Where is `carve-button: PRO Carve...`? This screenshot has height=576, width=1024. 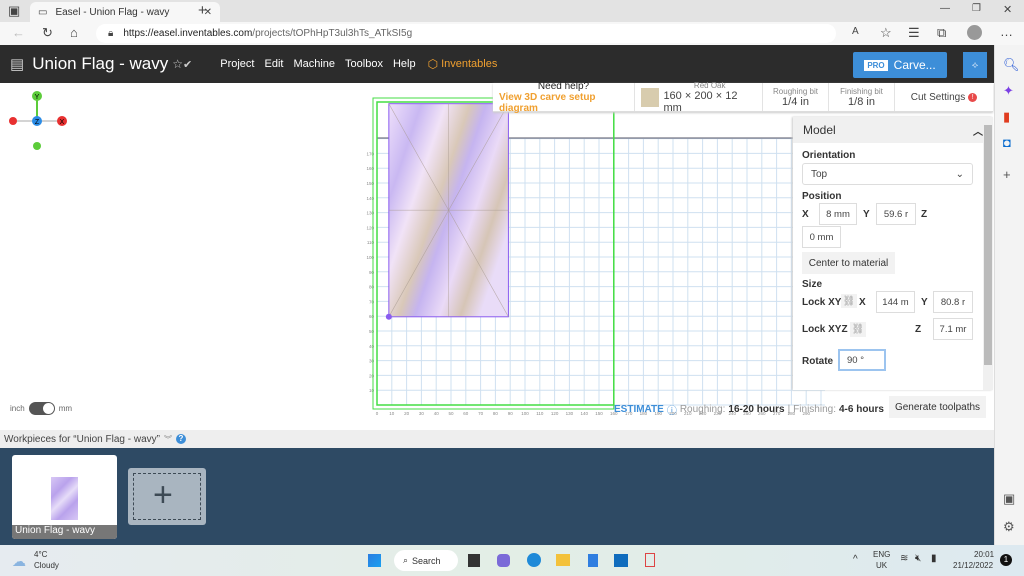 carve-button: PRO Carve... is located at coordinates (900, 65).